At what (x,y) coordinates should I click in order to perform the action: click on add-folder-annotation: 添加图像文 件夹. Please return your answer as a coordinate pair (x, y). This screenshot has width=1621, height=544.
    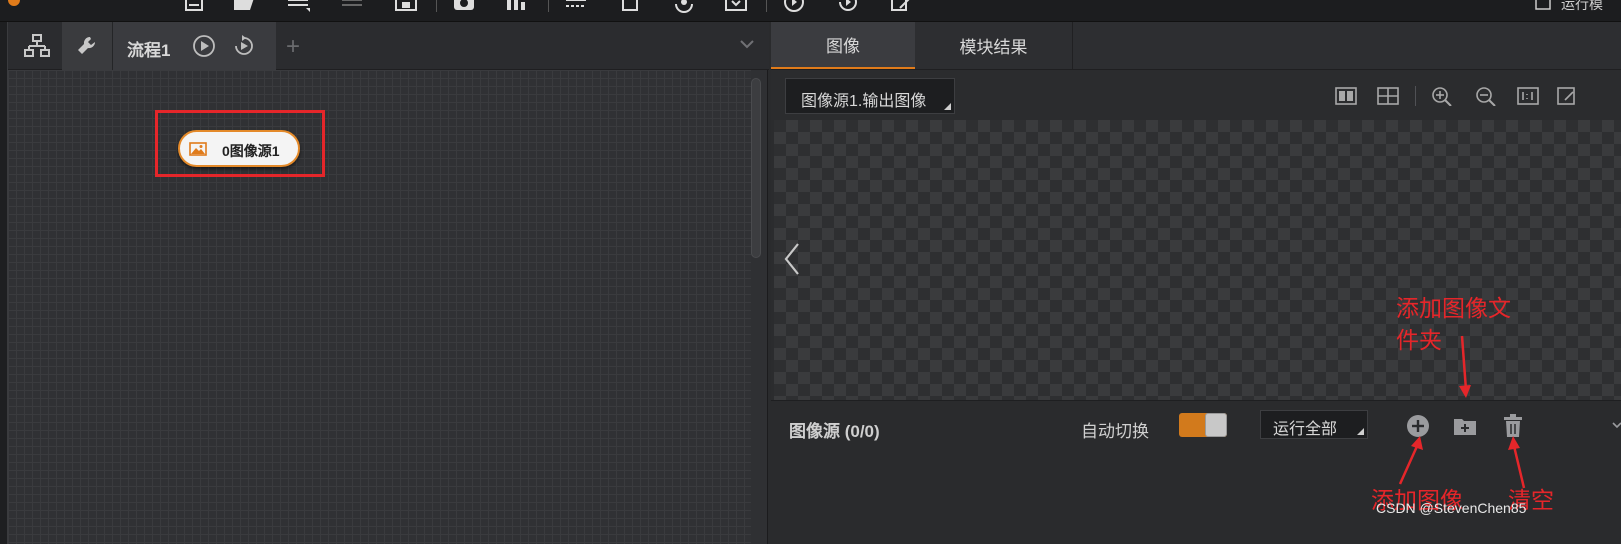
    Looking at the image, I should click on (1453, 324).